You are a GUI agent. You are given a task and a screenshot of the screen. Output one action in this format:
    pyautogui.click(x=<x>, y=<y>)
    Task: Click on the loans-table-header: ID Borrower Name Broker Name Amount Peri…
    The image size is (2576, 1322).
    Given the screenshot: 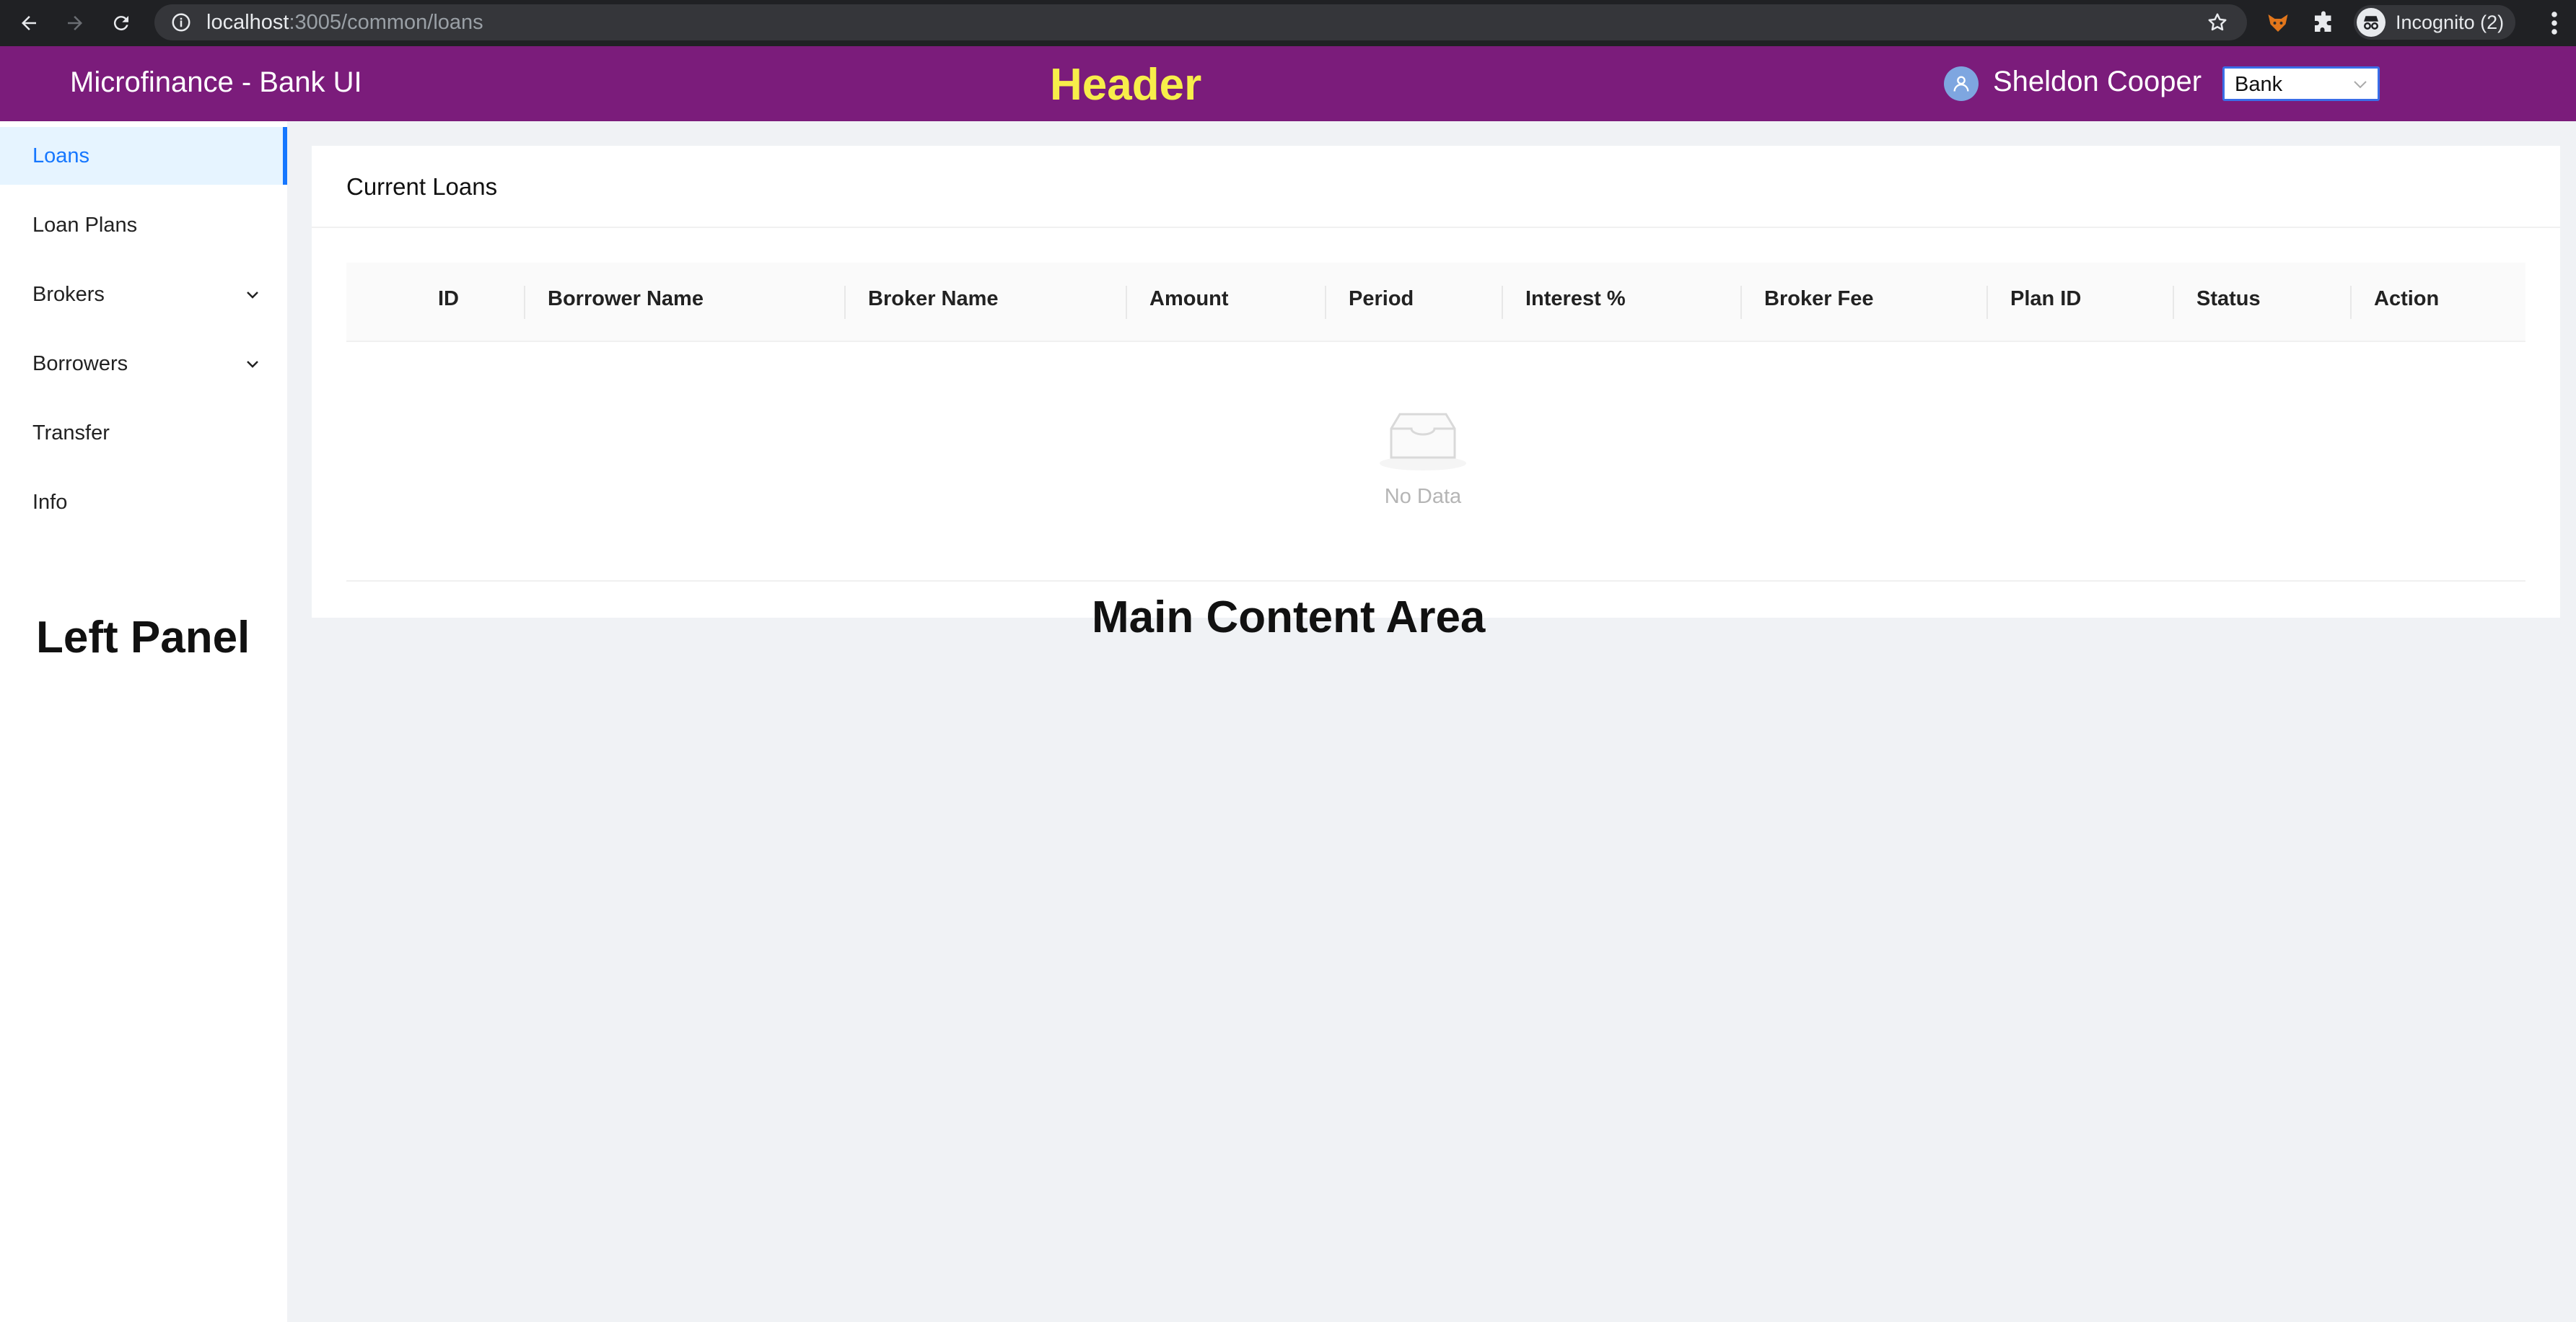 What is the action you would take?
    pyautogui.click(x=1435, y=302)
    